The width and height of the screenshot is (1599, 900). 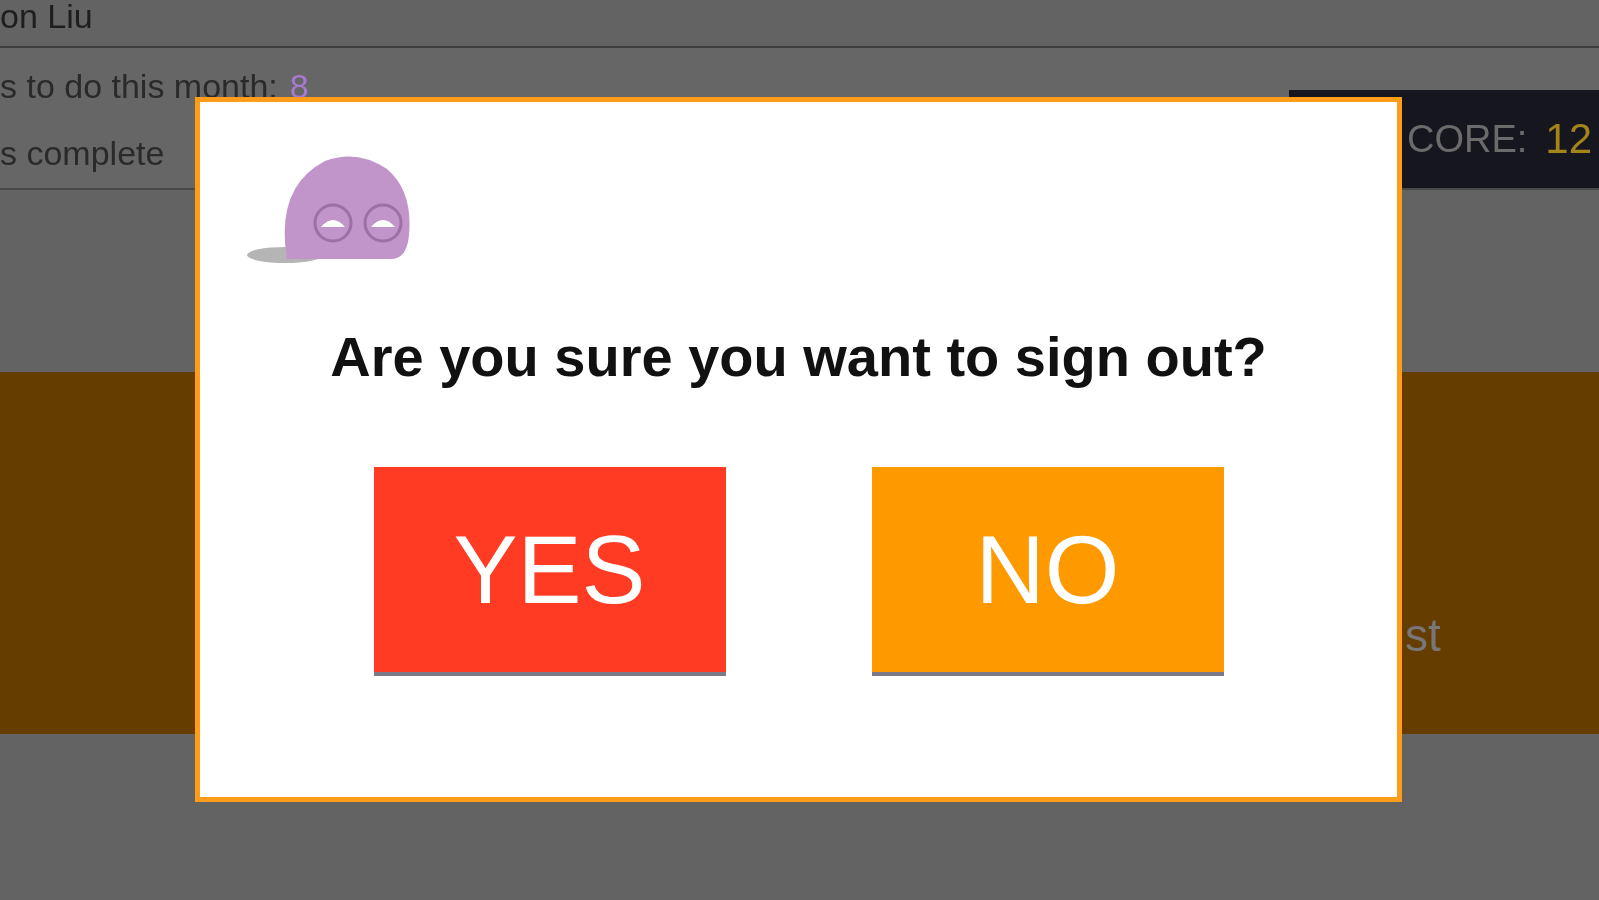 What do you see at coordinates (1569, 139) in the screenshot?
I see `score-value: 12` at bounding box center [1569, 139].